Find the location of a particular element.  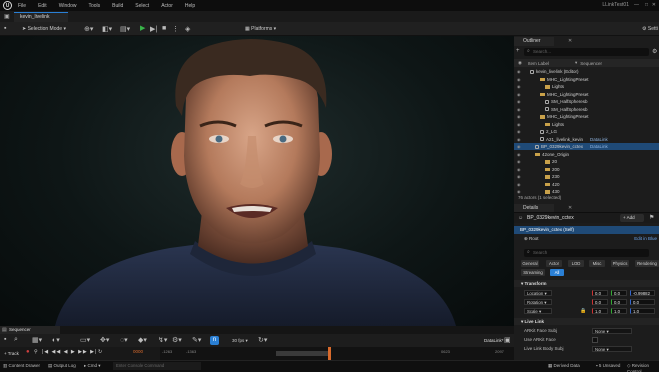

add-track-button: + Track is located at coordinates (11, 353).